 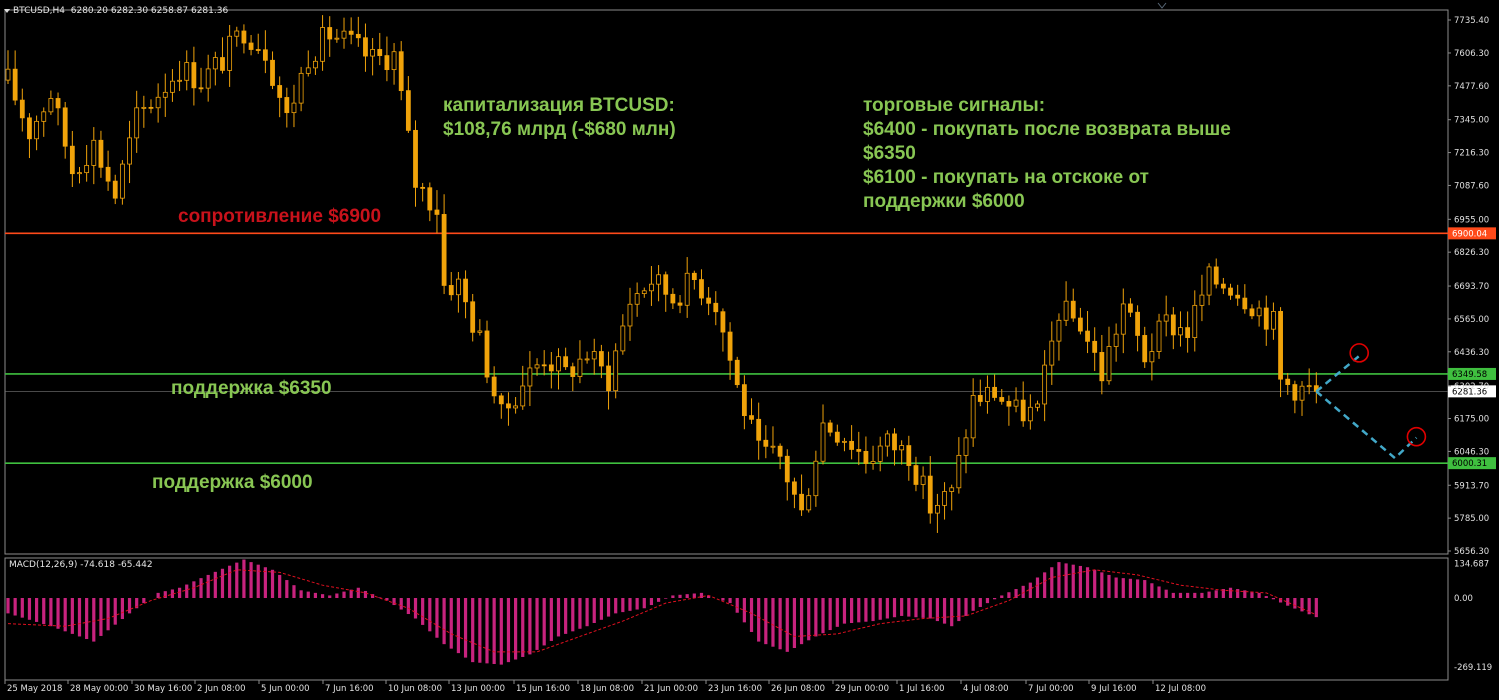 I want to click on time-tick-label: 10 Jun 08:00, so click(x=415, y=689).